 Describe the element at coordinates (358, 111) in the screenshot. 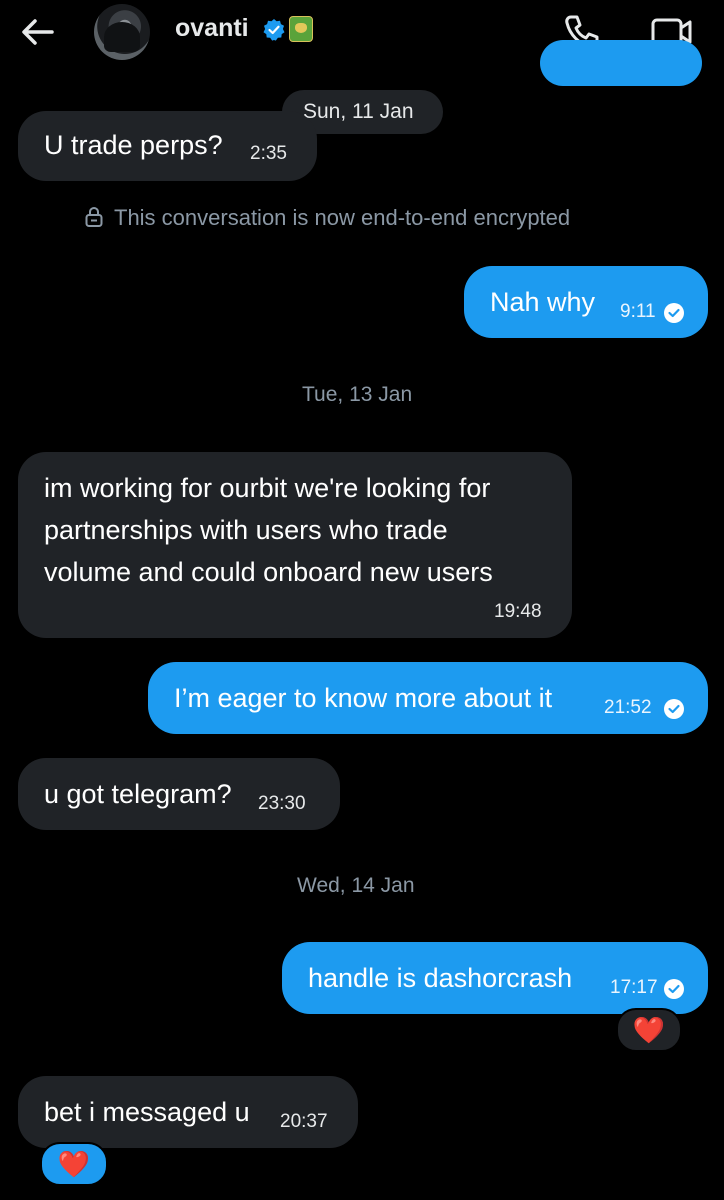

I see `date-label: Sun, 11 Jan` at that location.